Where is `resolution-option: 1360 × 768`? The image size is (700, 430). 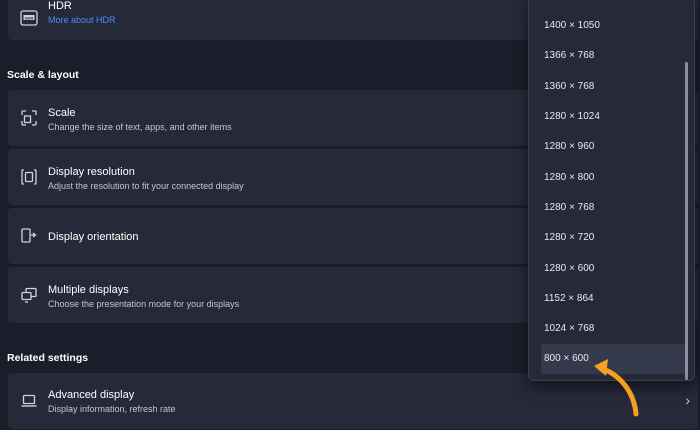
resolution-option: 1360 × 768 is located at coordinates (606, 87).